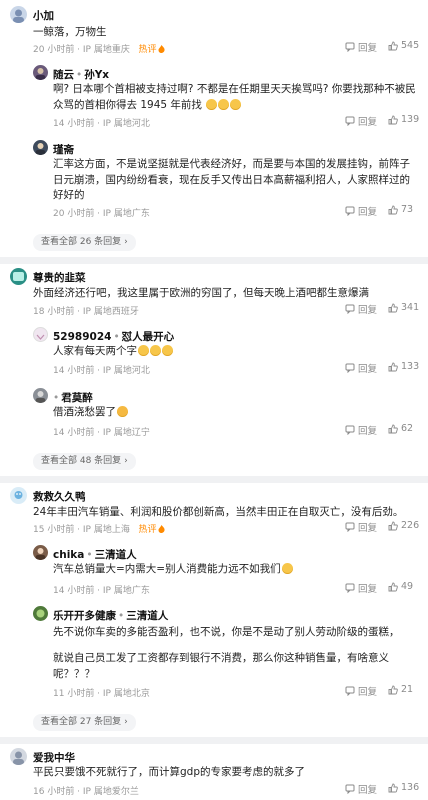 Image resolution: width=428 pixels, height=800 pixels. What do you see at coordinates (235, 413) in the screenshot?
I see `reply-text: 借酒浇愁罢了` at bounding box center [235, 413].